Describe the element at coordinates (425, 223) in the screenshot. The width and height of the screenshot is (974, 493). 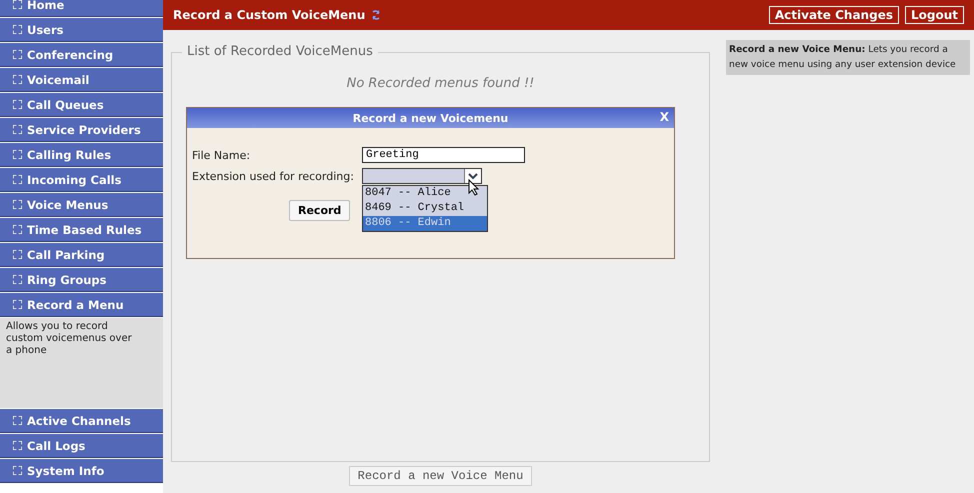
I see `dropdown-option: 8806 -- Edwin` at that location.